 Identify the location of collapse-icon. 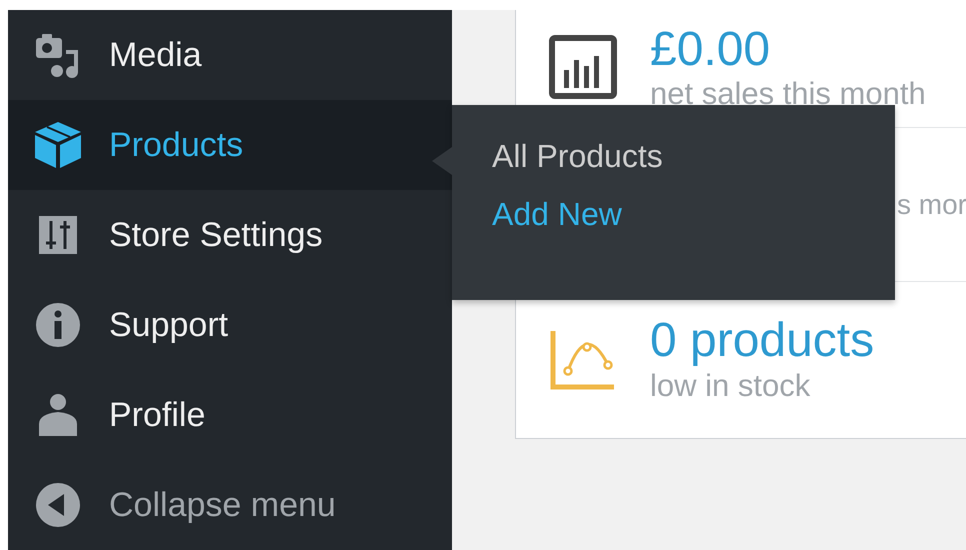
(58, 505).